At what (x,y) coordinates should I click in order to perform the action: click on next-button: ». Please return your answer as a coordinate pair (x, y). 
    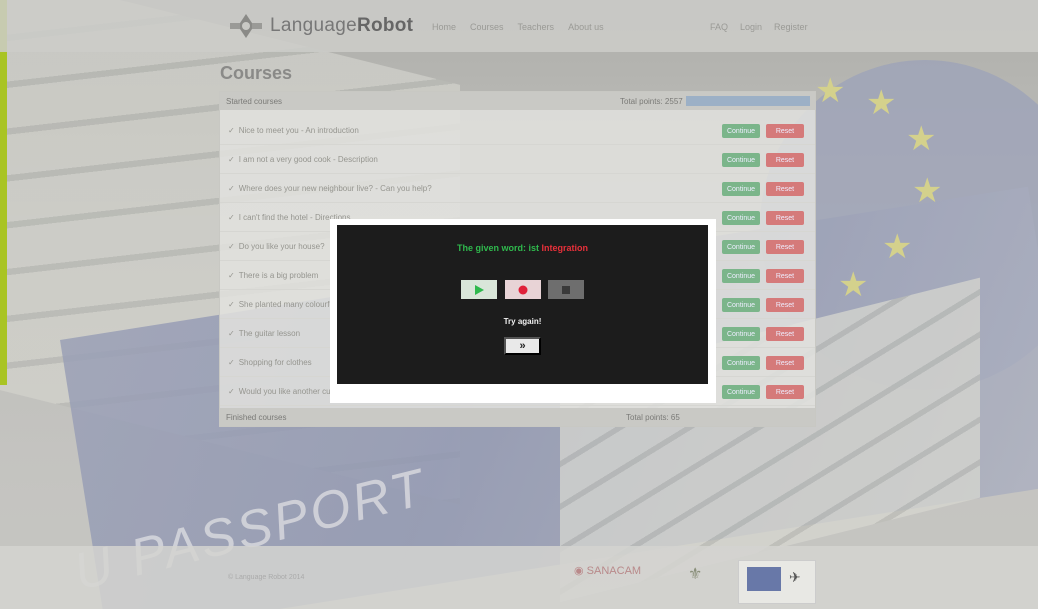
    Looking at the image, I should click on (522, 346).